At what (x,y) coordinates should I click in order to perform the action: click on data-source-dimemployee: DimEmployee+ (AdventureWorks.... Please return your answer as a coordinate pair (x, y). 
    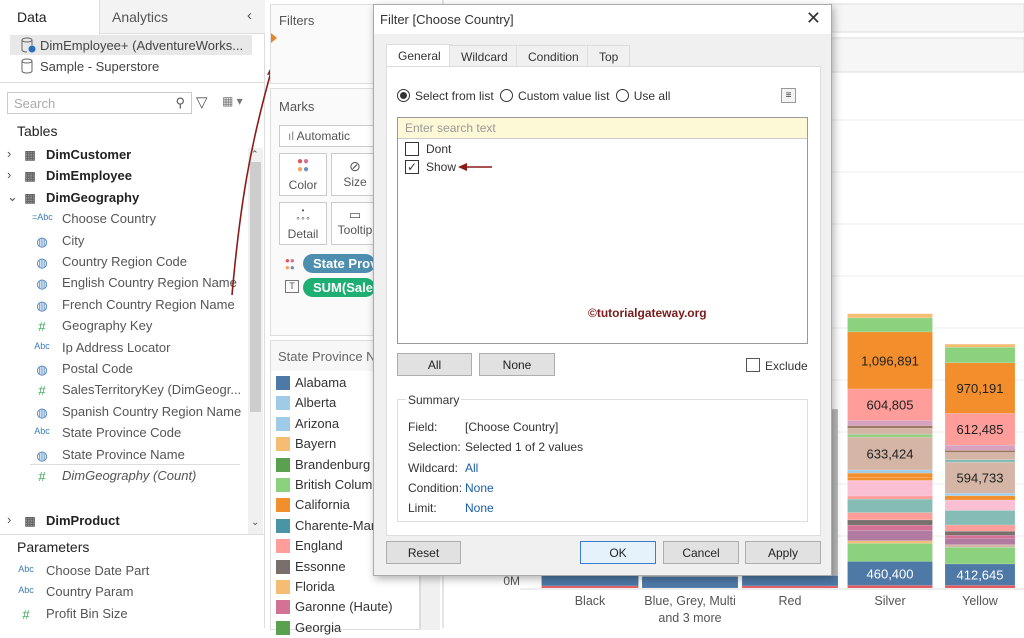
    Looking at the image, I should click on (131, 45).